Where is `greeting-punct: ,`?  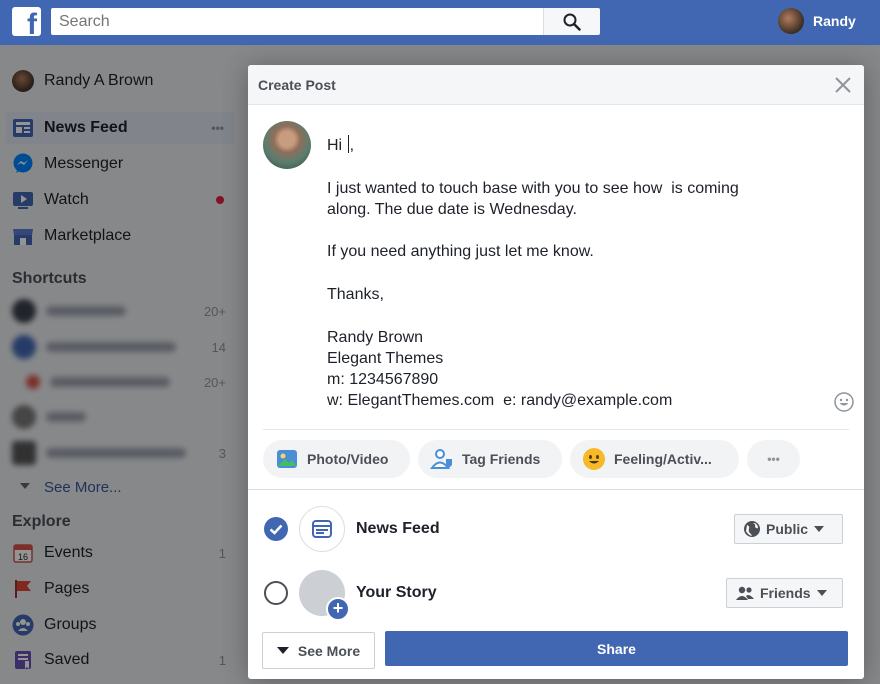 greeting-punct: , is located at coordinates (352, 145).